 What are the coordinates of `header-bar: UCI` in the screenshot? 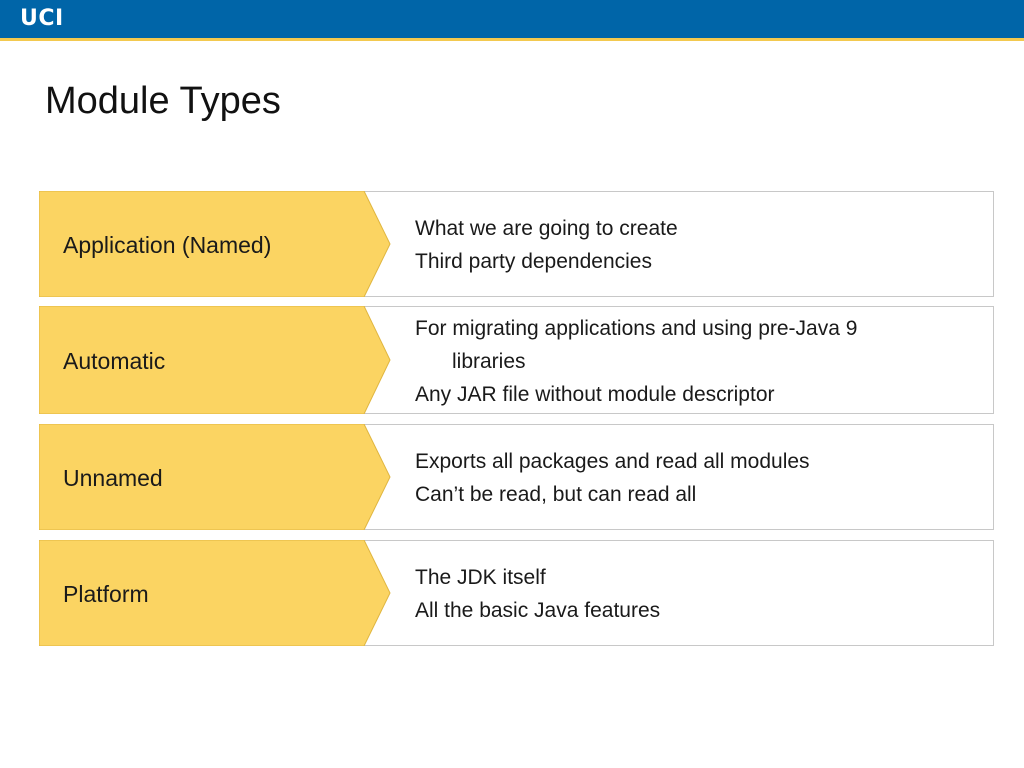 It's located at (512, 20).